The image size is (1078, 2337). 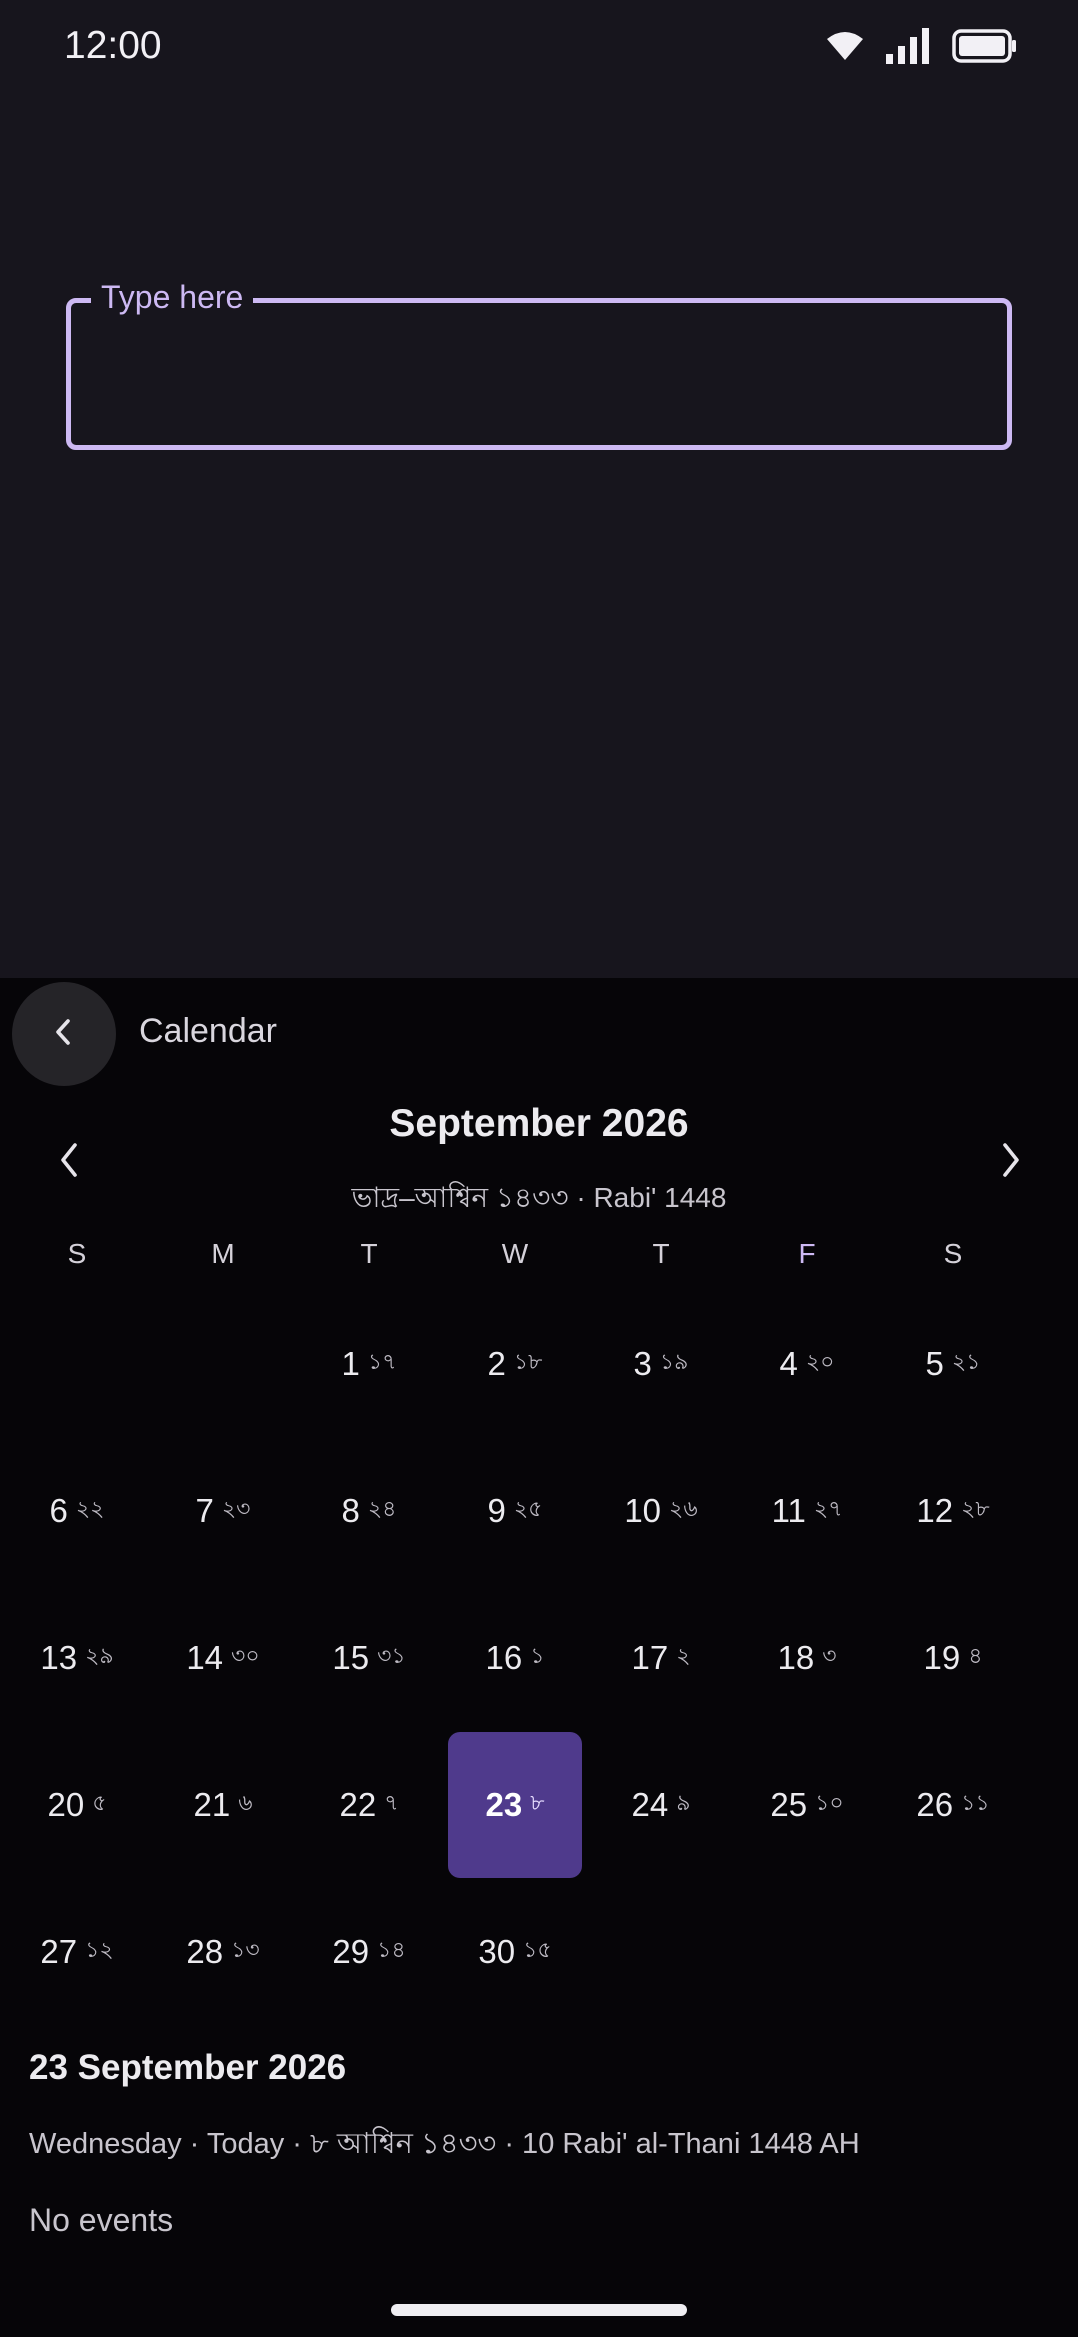 I want to click on day-number: 6, so click(x=58, y=1510).